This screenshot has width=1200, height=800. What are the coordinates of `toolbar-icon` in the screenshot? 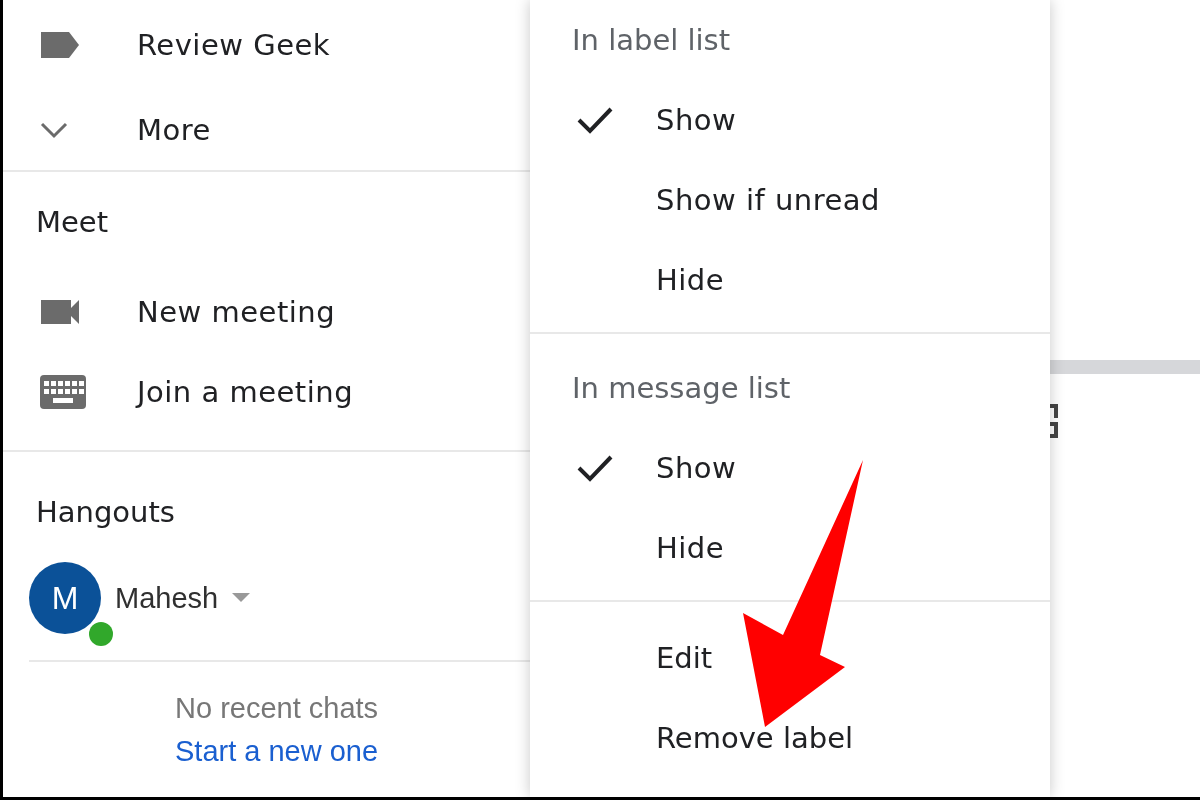 It's located at (1055, 421).